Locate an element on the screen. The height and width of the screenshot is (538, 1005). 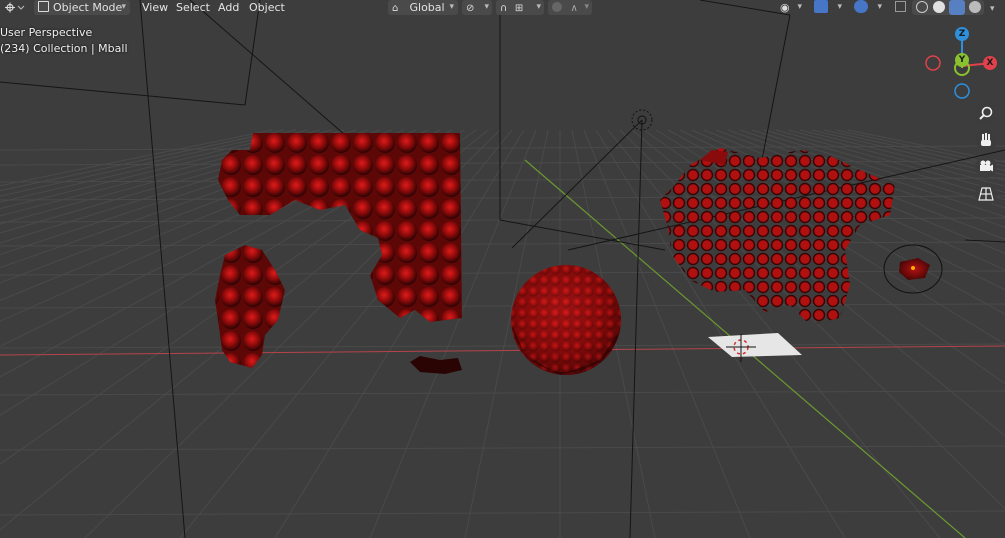
editor-type-icon is located at coordinates (15, 7).